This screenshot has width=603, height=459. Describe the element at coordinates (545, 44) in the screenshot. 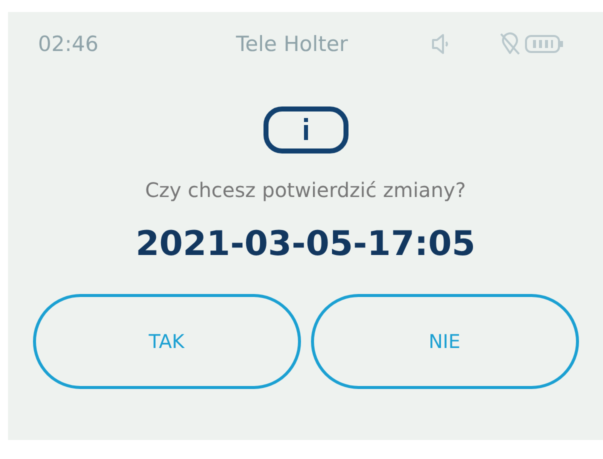

I see `battery-icon` at that location.